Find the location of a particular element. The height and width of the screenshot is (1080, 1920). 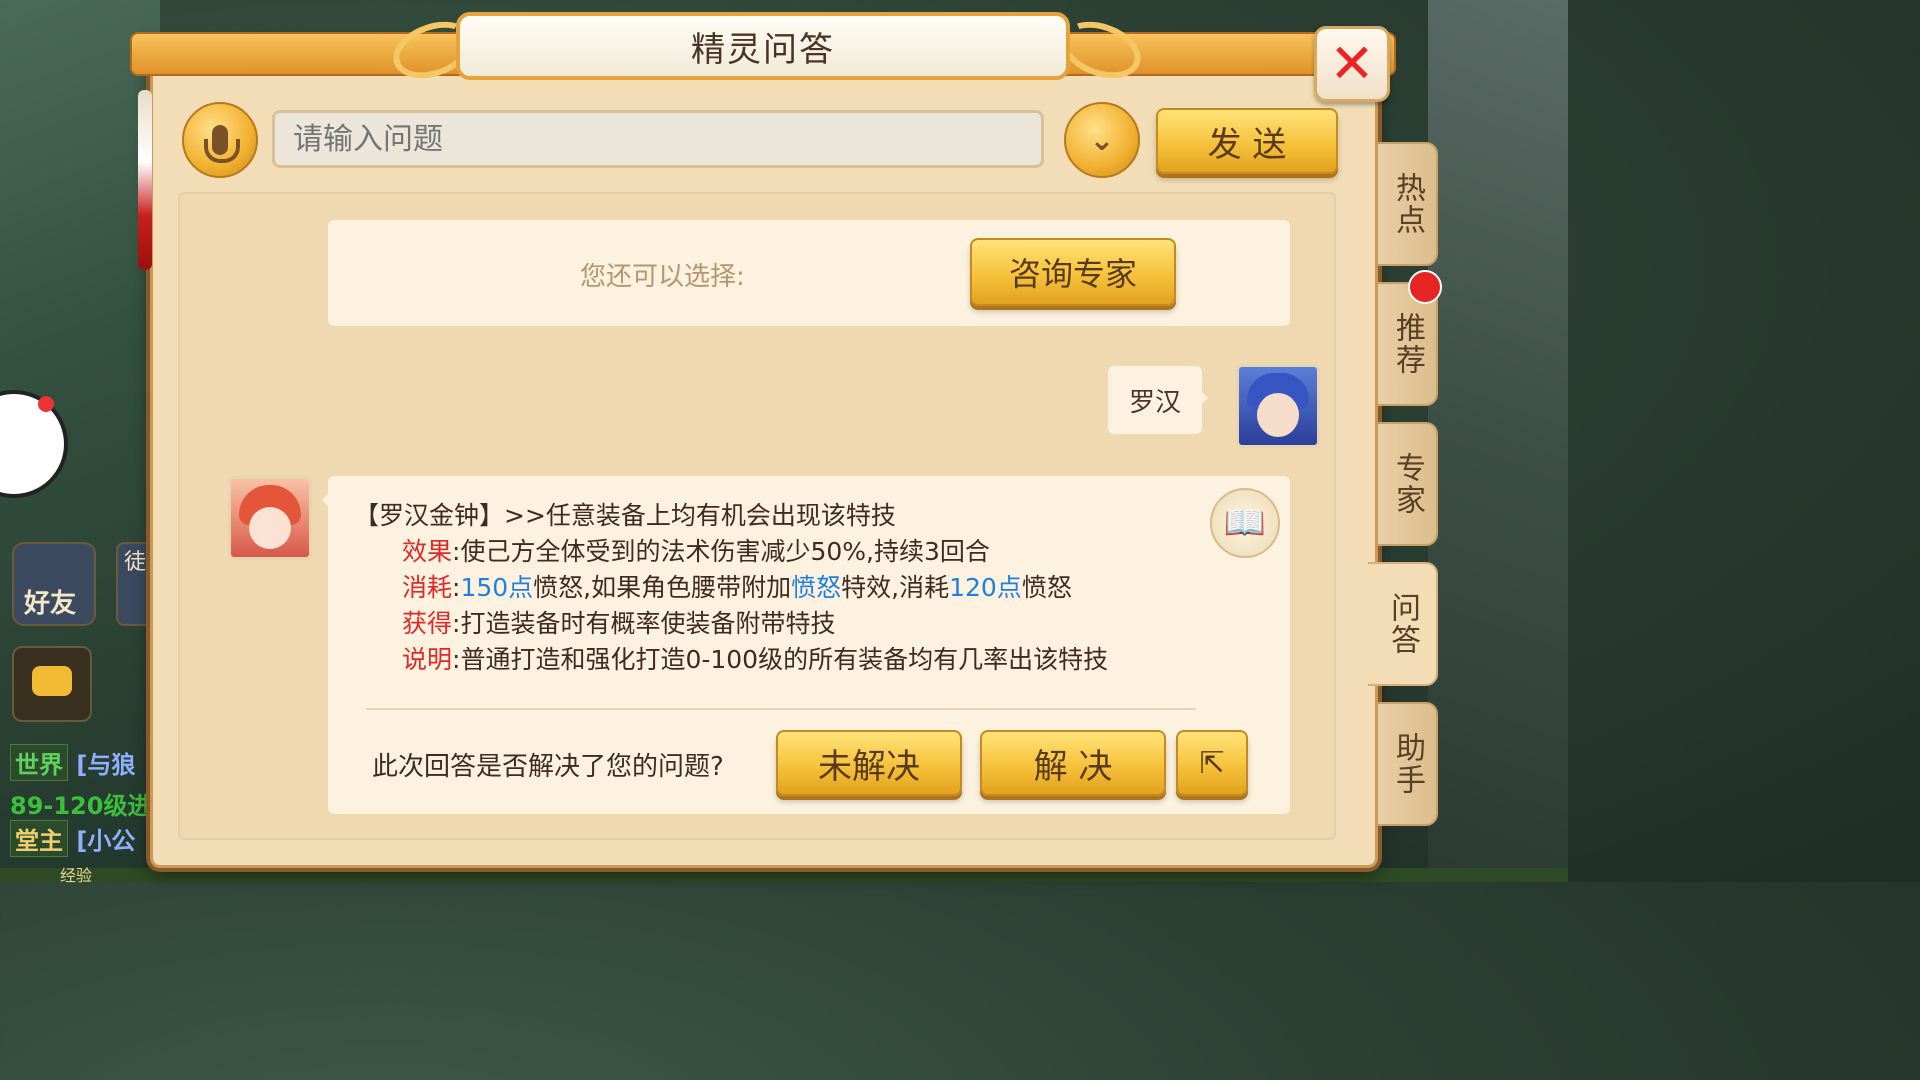

send-button: 发 送 is located at coordinates (1247, 141).